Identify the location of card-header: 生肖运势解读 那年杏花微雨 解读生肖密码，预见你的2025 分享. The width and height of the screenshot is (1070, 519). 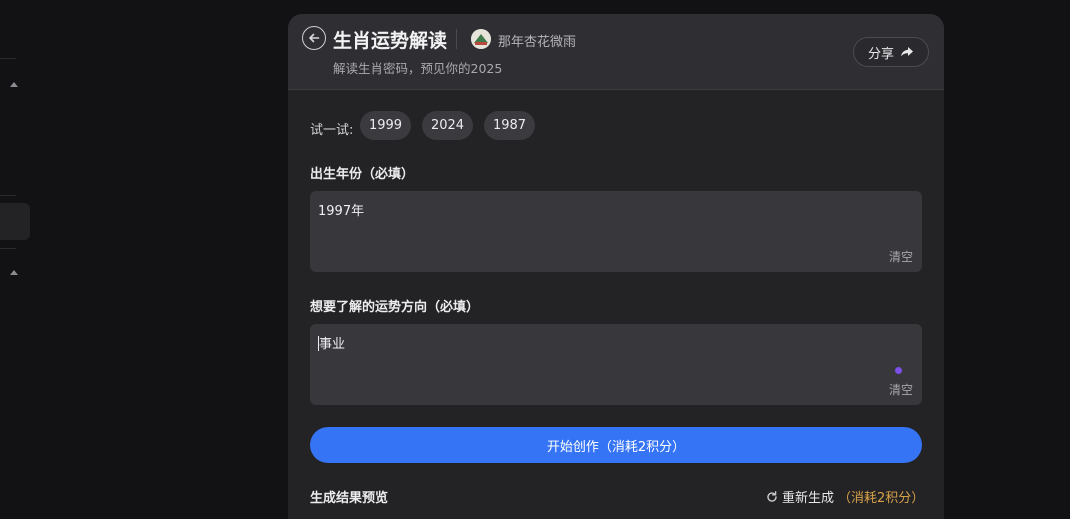
(616, 52).